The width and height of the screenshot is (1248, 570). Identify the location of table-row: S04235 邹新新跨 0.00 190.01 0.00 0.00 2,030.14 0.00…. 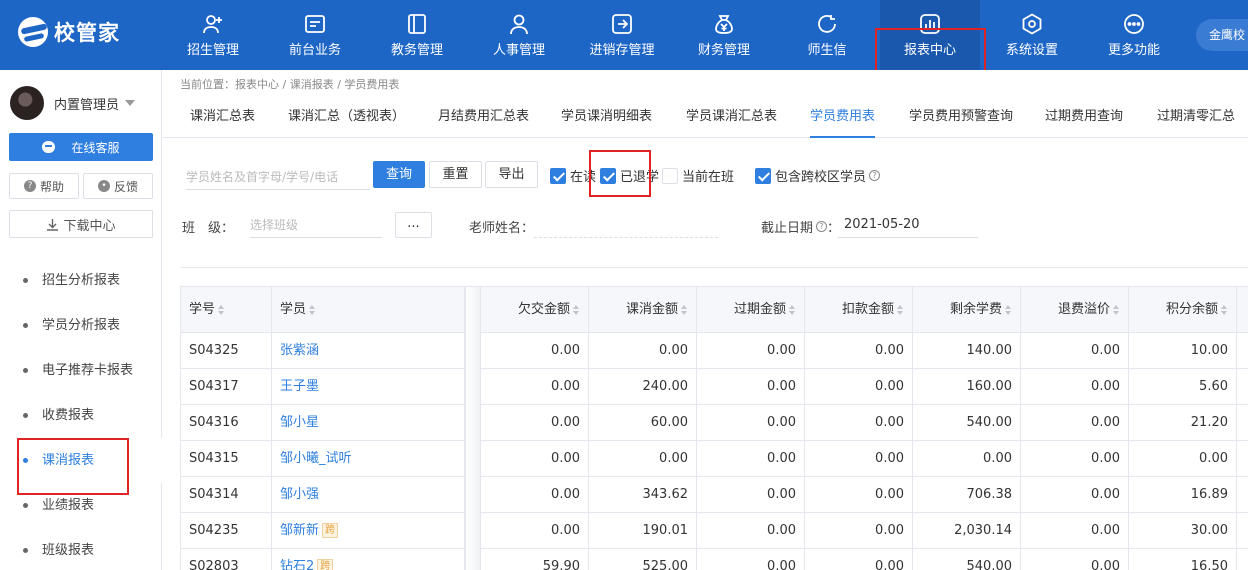
(714, 531).